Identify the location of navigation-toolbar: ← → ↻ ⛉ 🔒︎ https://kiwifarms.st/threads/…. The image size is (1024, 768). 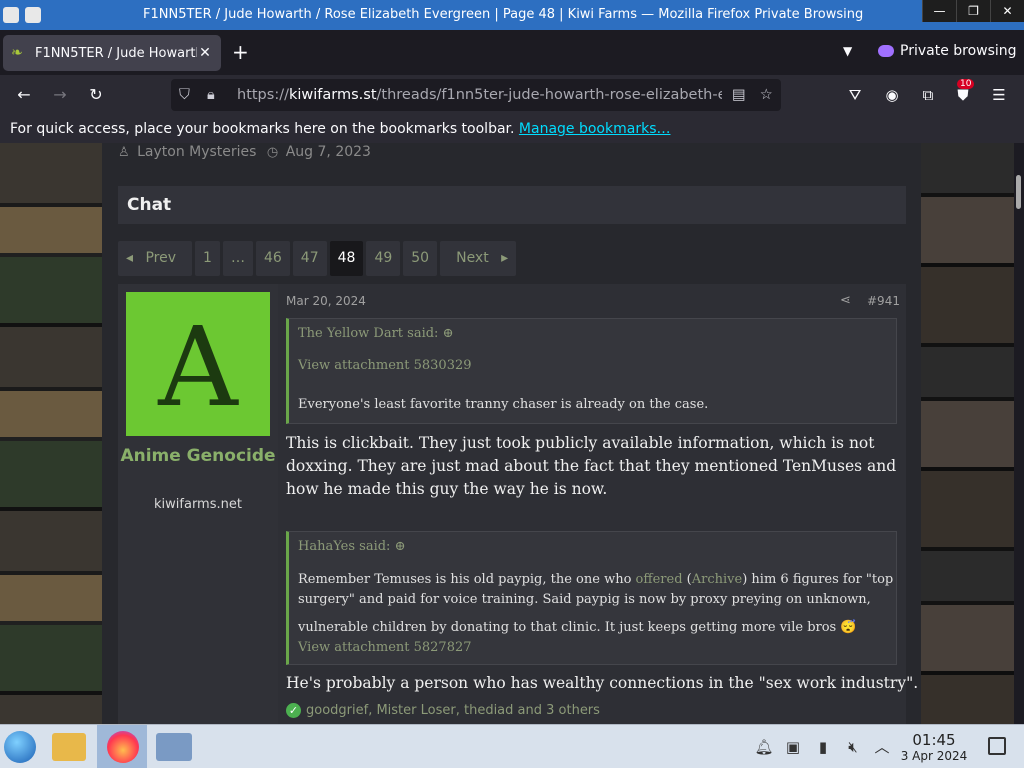
(512, 95).